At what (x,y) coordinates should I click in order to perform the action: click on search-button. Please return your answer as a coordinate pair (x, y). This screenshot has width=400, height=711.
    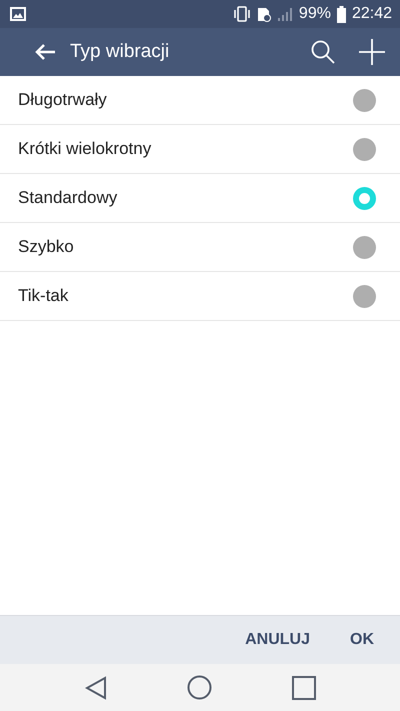
    Looking at the image, I should click on (323, 52).